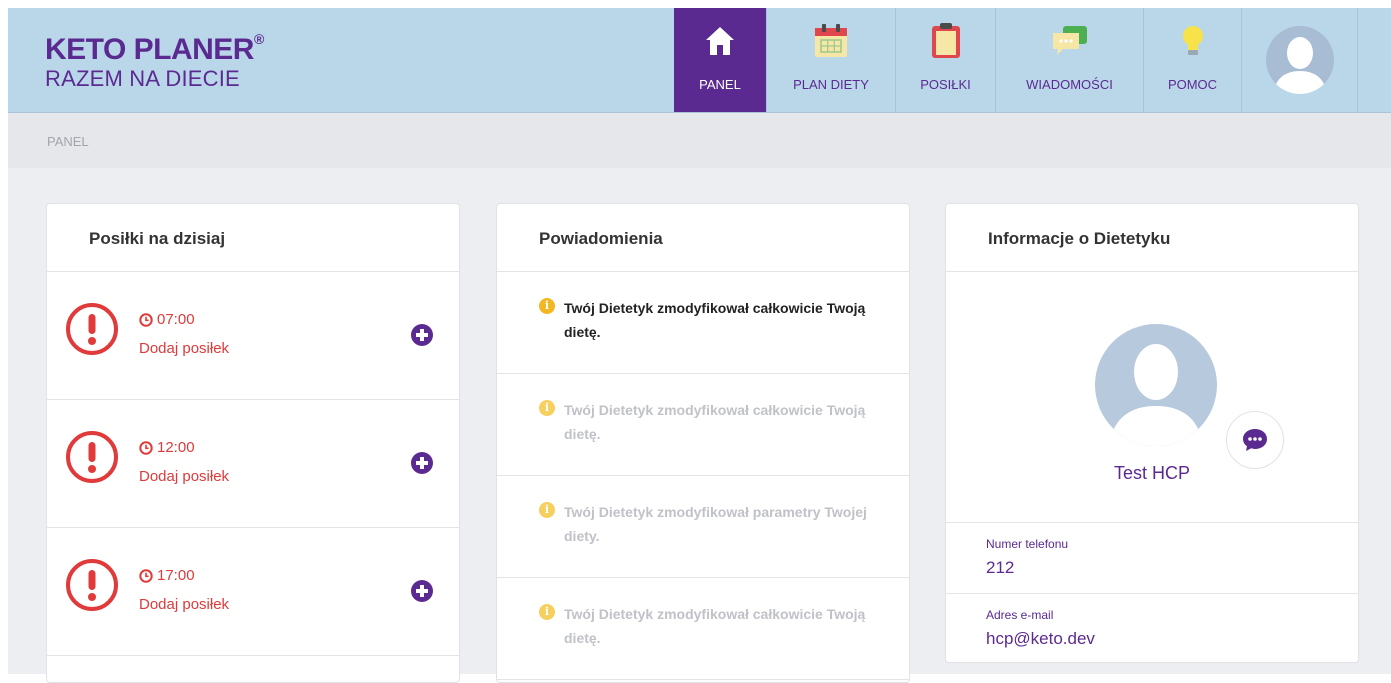 This screenshot has width=1391, height=683. What do you see at coordinates (1070, 60) in the screenshot?
I see `nav-item-wiadomosci: WIADOMOŚCI` at bounding box center [1070, 60].